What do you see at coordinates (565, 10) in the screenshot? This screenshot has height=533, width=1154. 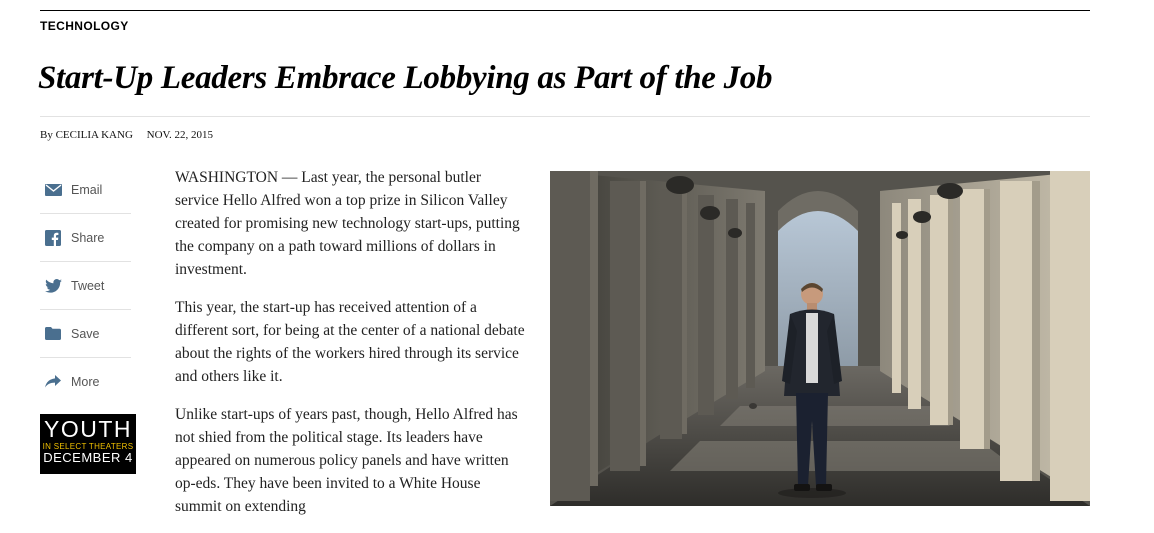 I see `top-rule` at bounding box center [565, 10].